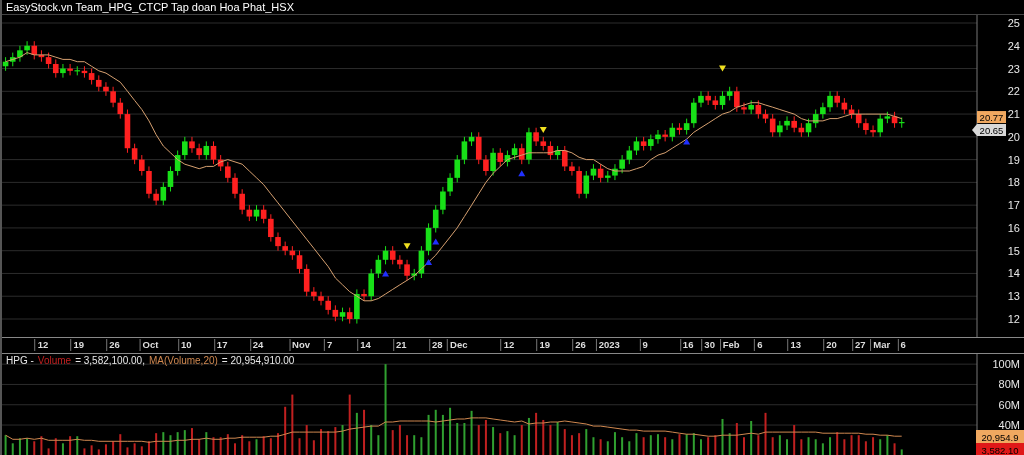  I want to click on last-volume-tag: 3,582.10, so click(1000, 449).